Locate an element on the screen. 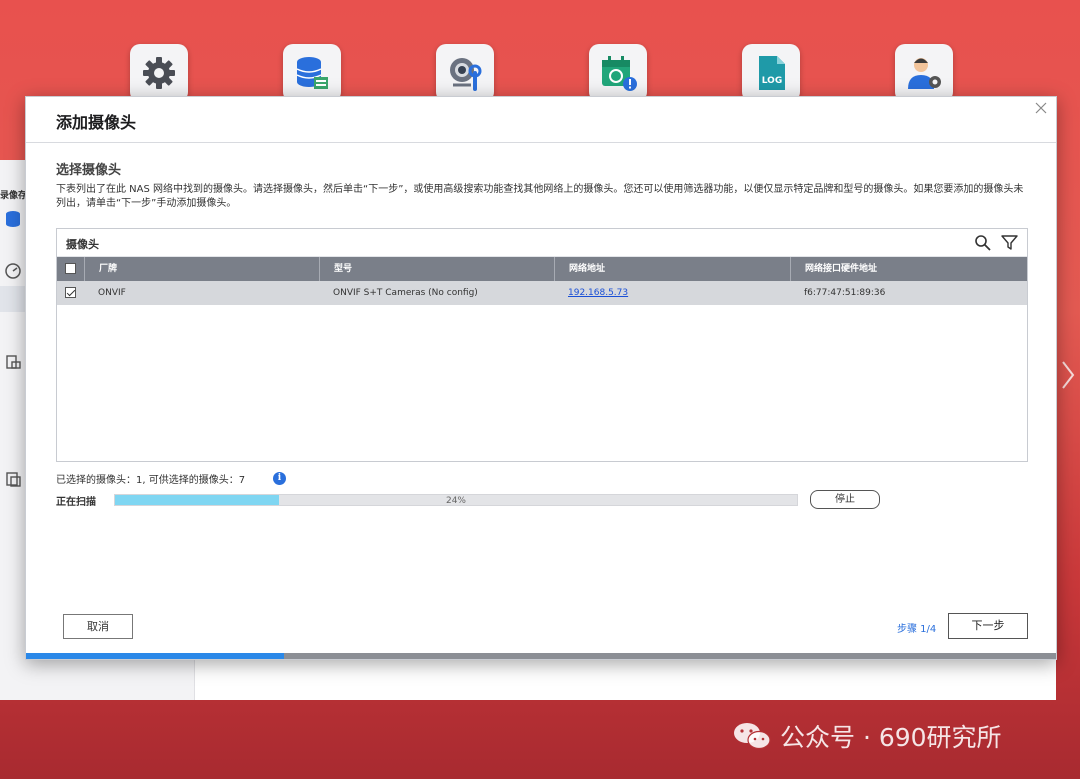  select-all-checkbox is located at coordinates (70, 268).